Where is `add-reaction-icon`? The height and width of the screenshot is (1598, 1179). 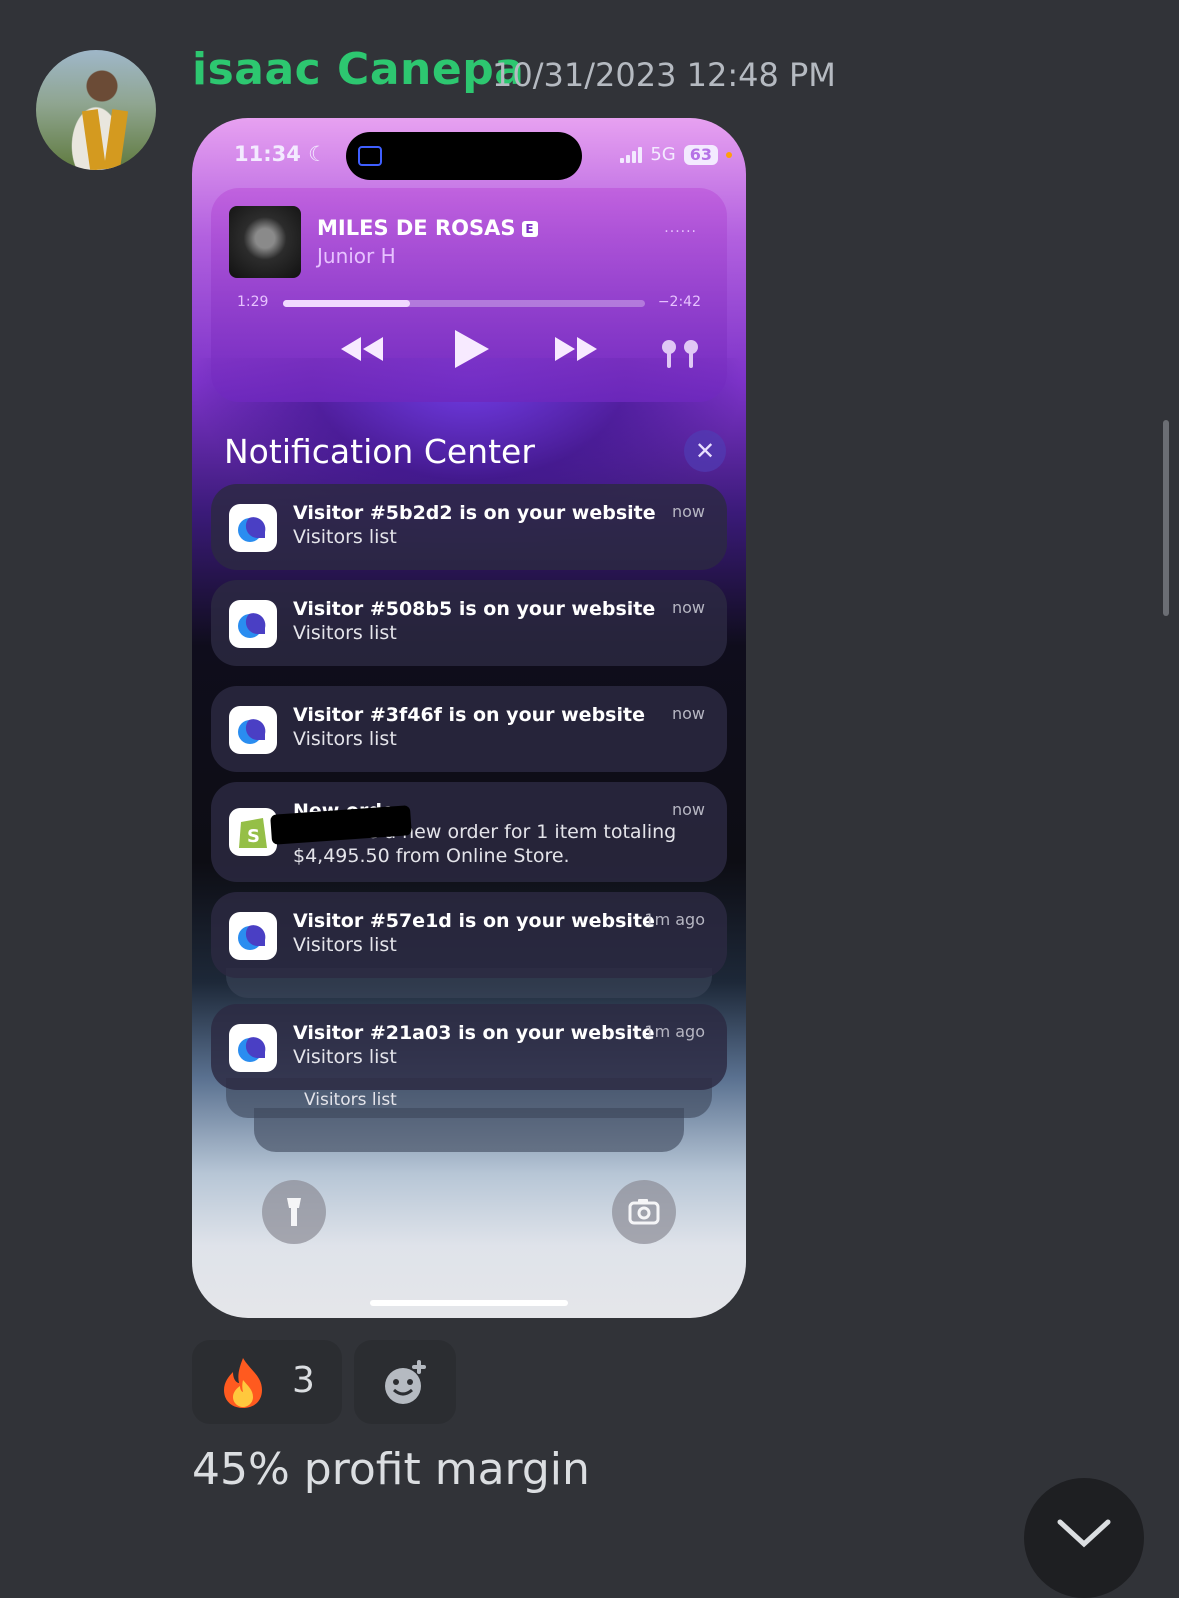 add-reaction-icon is located at coordinates (405, 1382).